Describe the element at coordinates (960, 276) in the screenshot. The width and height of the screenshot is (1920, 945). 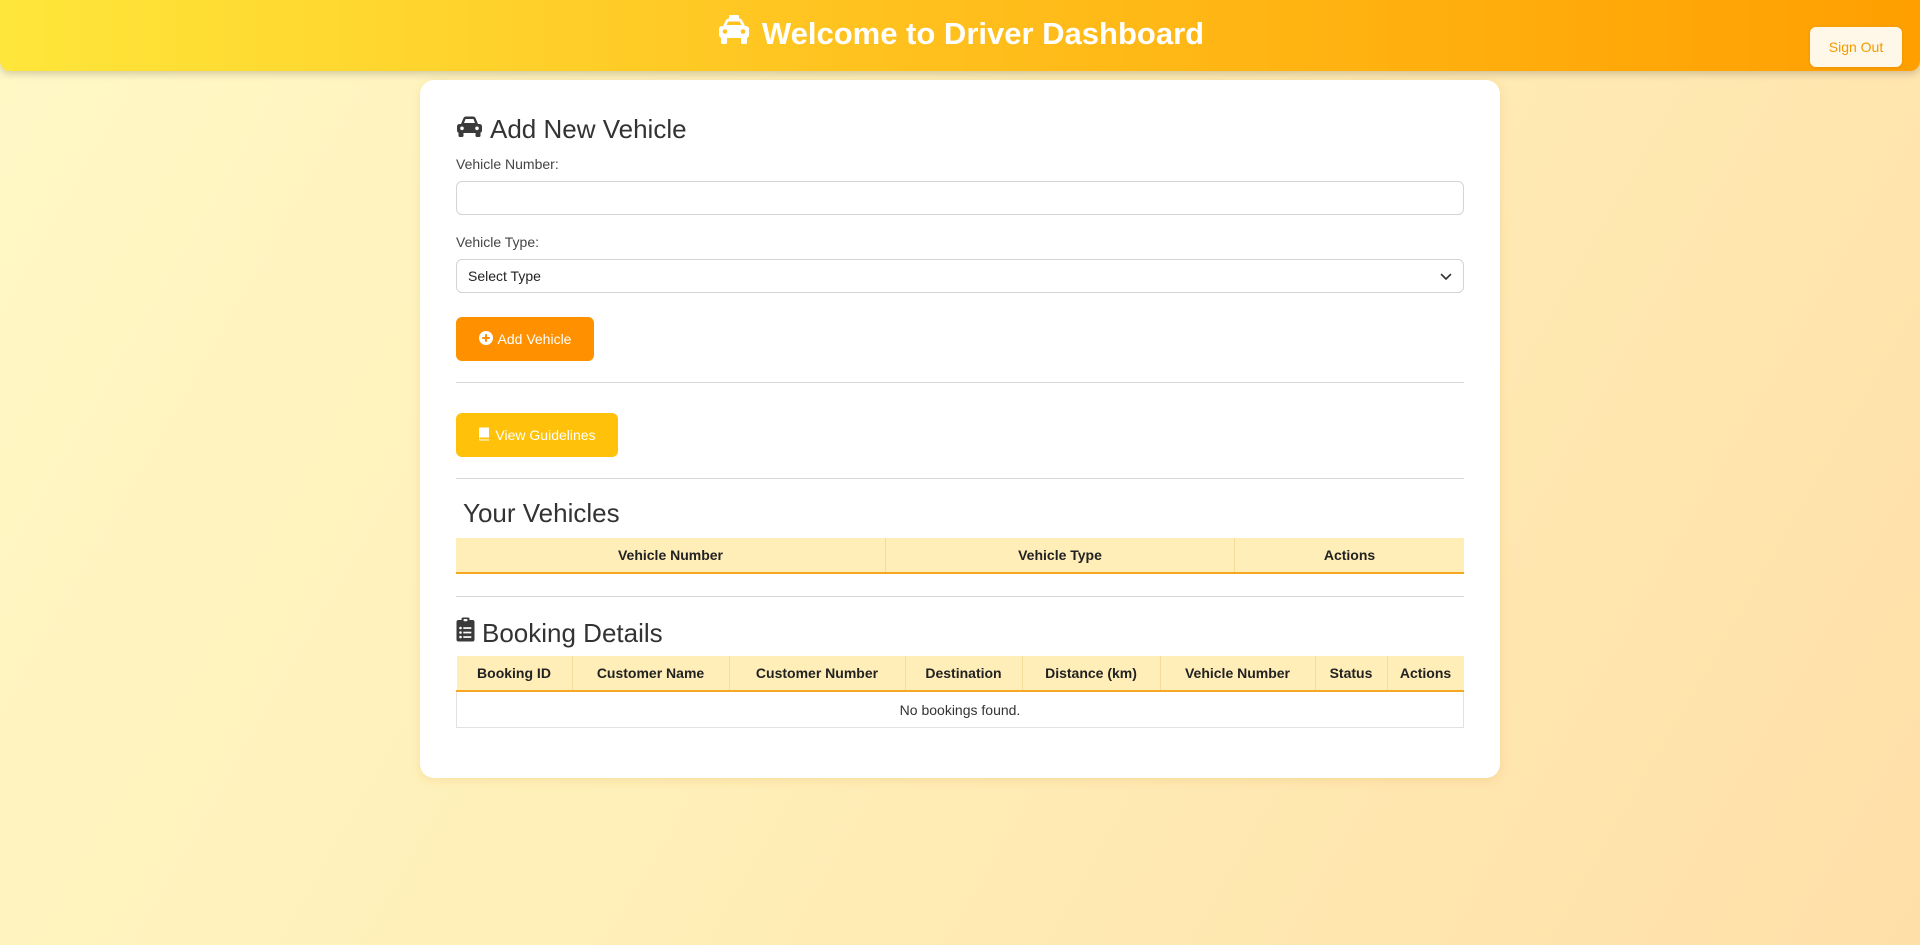
I see `vehicle-type-select: Select Type` at that location.